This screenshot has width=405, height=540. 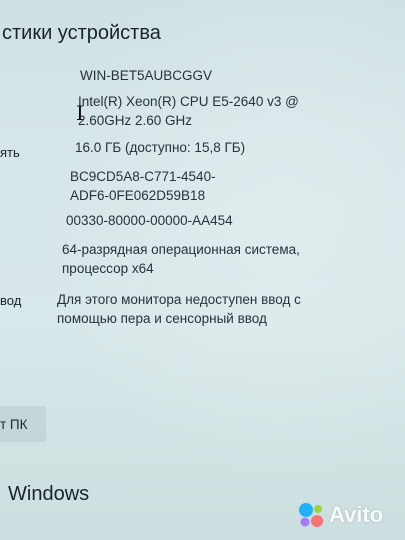 I want to click on avito-logo-icon, so click(x=311, y=515).